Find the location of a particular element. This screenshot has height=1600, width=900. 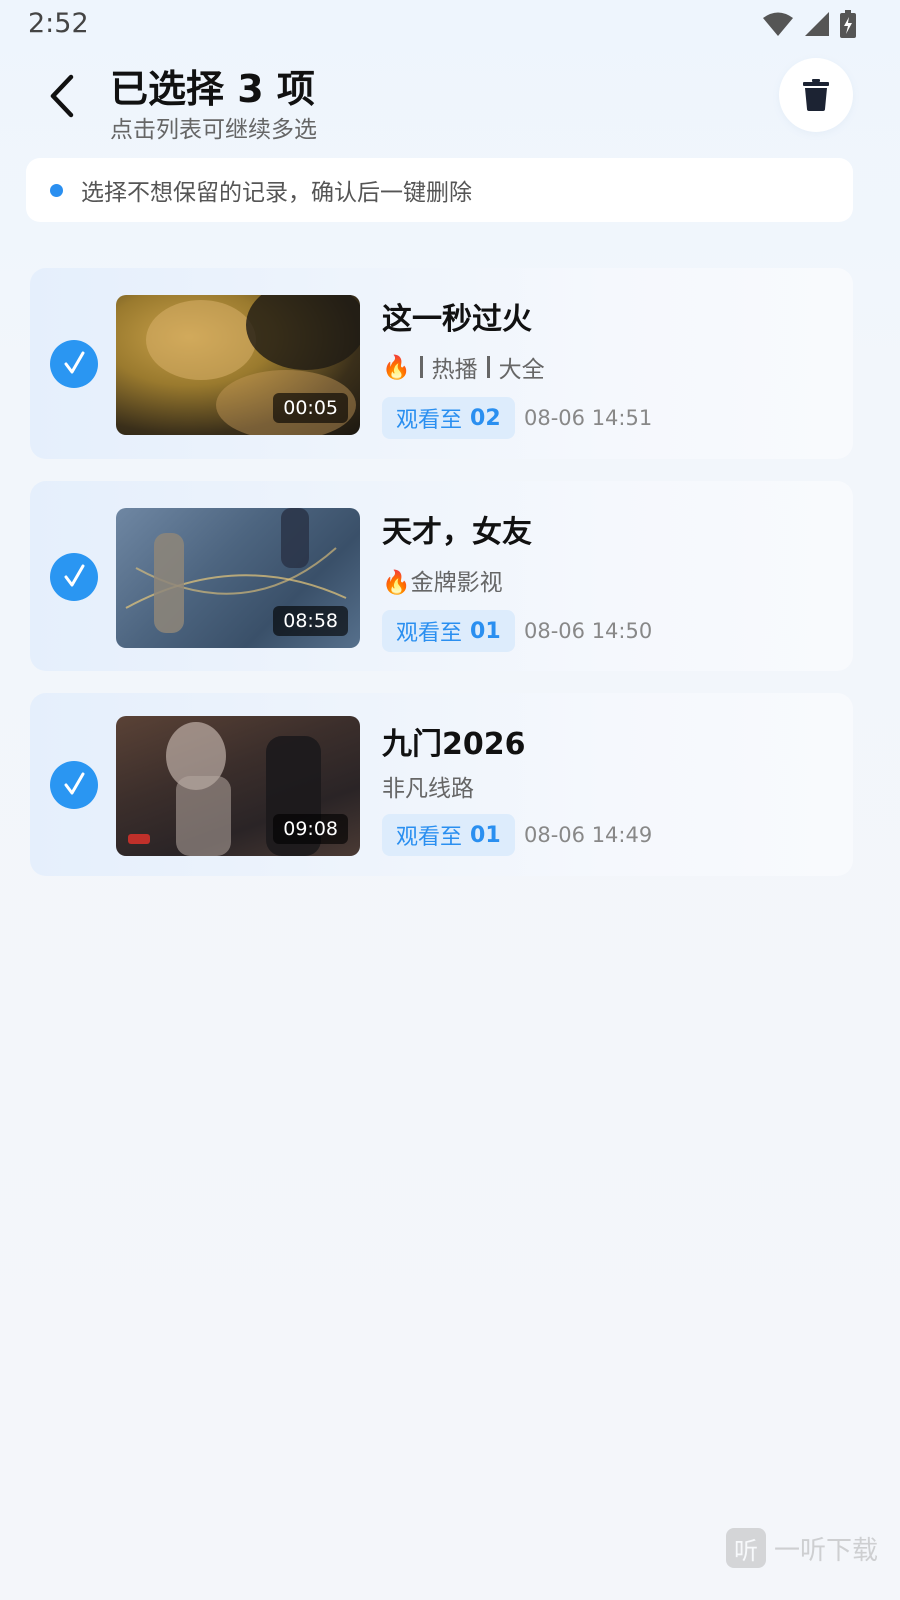

item-meta: 🔥 热播 大全 is located at coordinates (463, 367).